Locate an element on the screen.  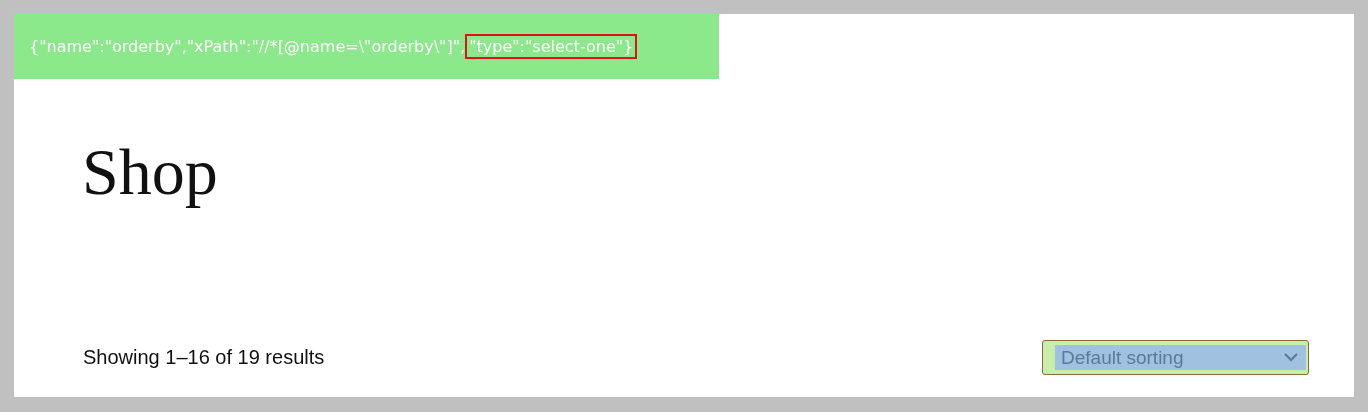
sort-select: Default sorting is located at coordinates (1175, 357).